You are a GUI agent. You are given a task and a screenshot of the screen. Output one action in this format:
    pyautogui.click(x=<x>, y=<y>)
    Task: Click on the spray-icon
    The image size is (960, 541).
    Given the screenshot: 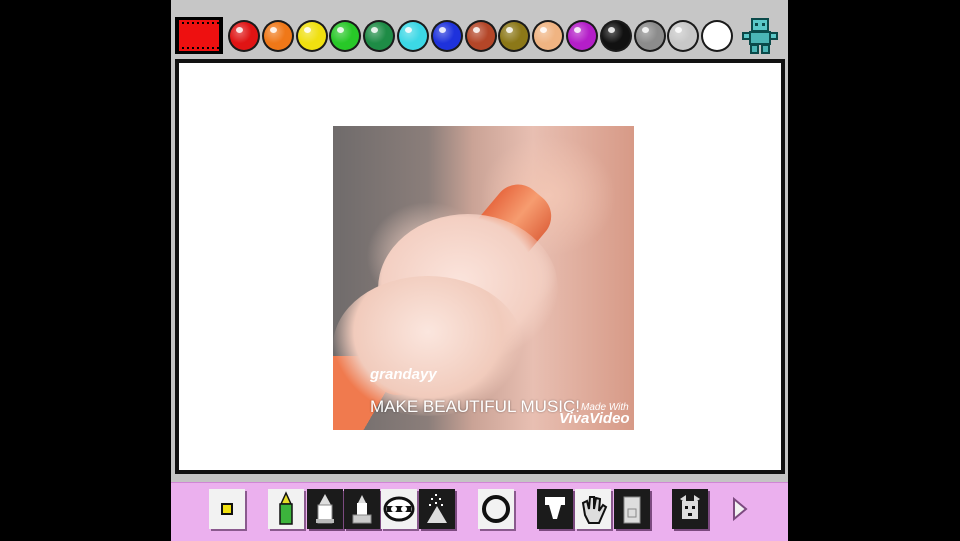 What is the action you would take?
    pyautogui.click(x=437, y=509)
    